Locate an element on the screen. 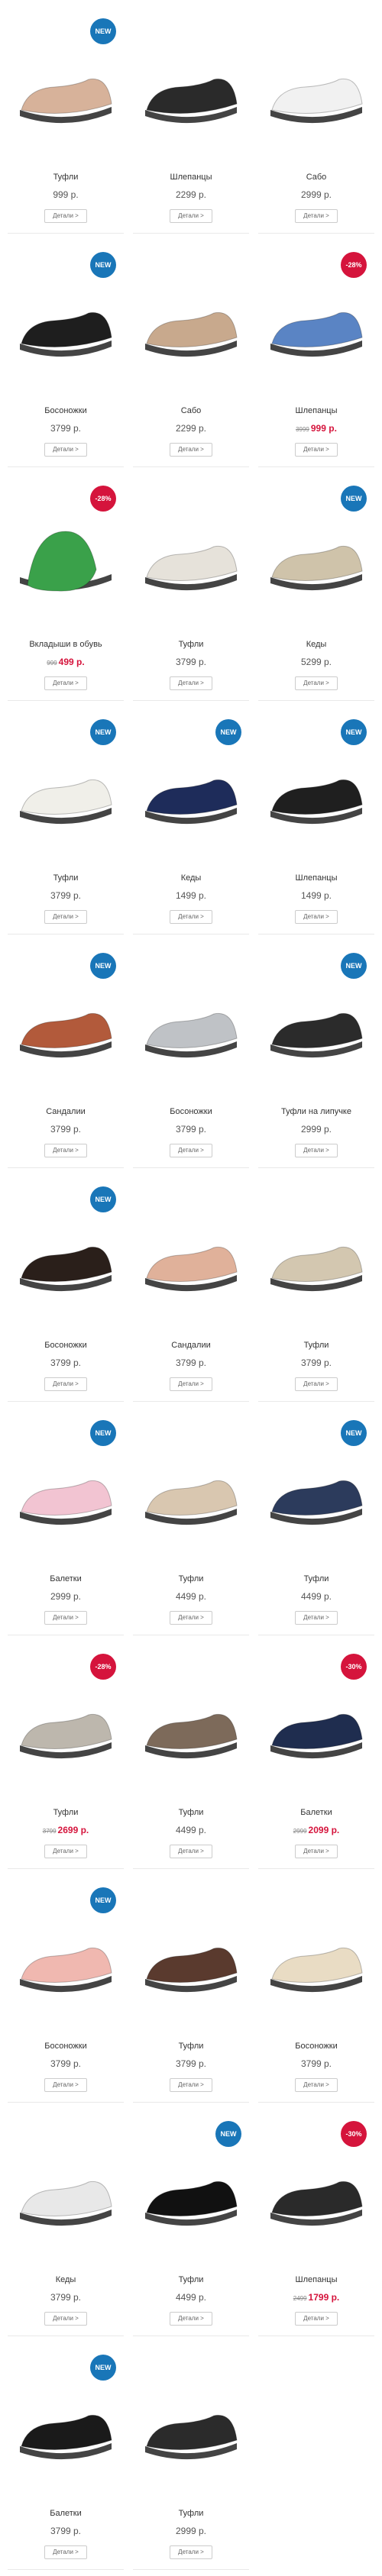  product-card: -28% Вкладыши в обувь 999 499 р. Детали > is located at coordinates (66, 584).